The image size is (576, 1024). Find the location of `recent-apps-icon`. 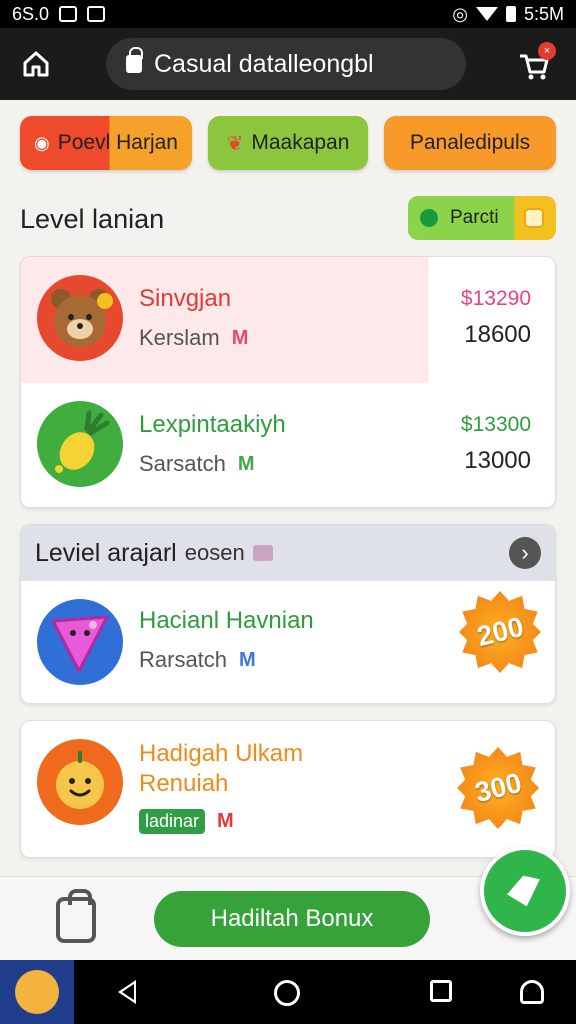

recent-apps-icon is located at coordinates (441, 991).